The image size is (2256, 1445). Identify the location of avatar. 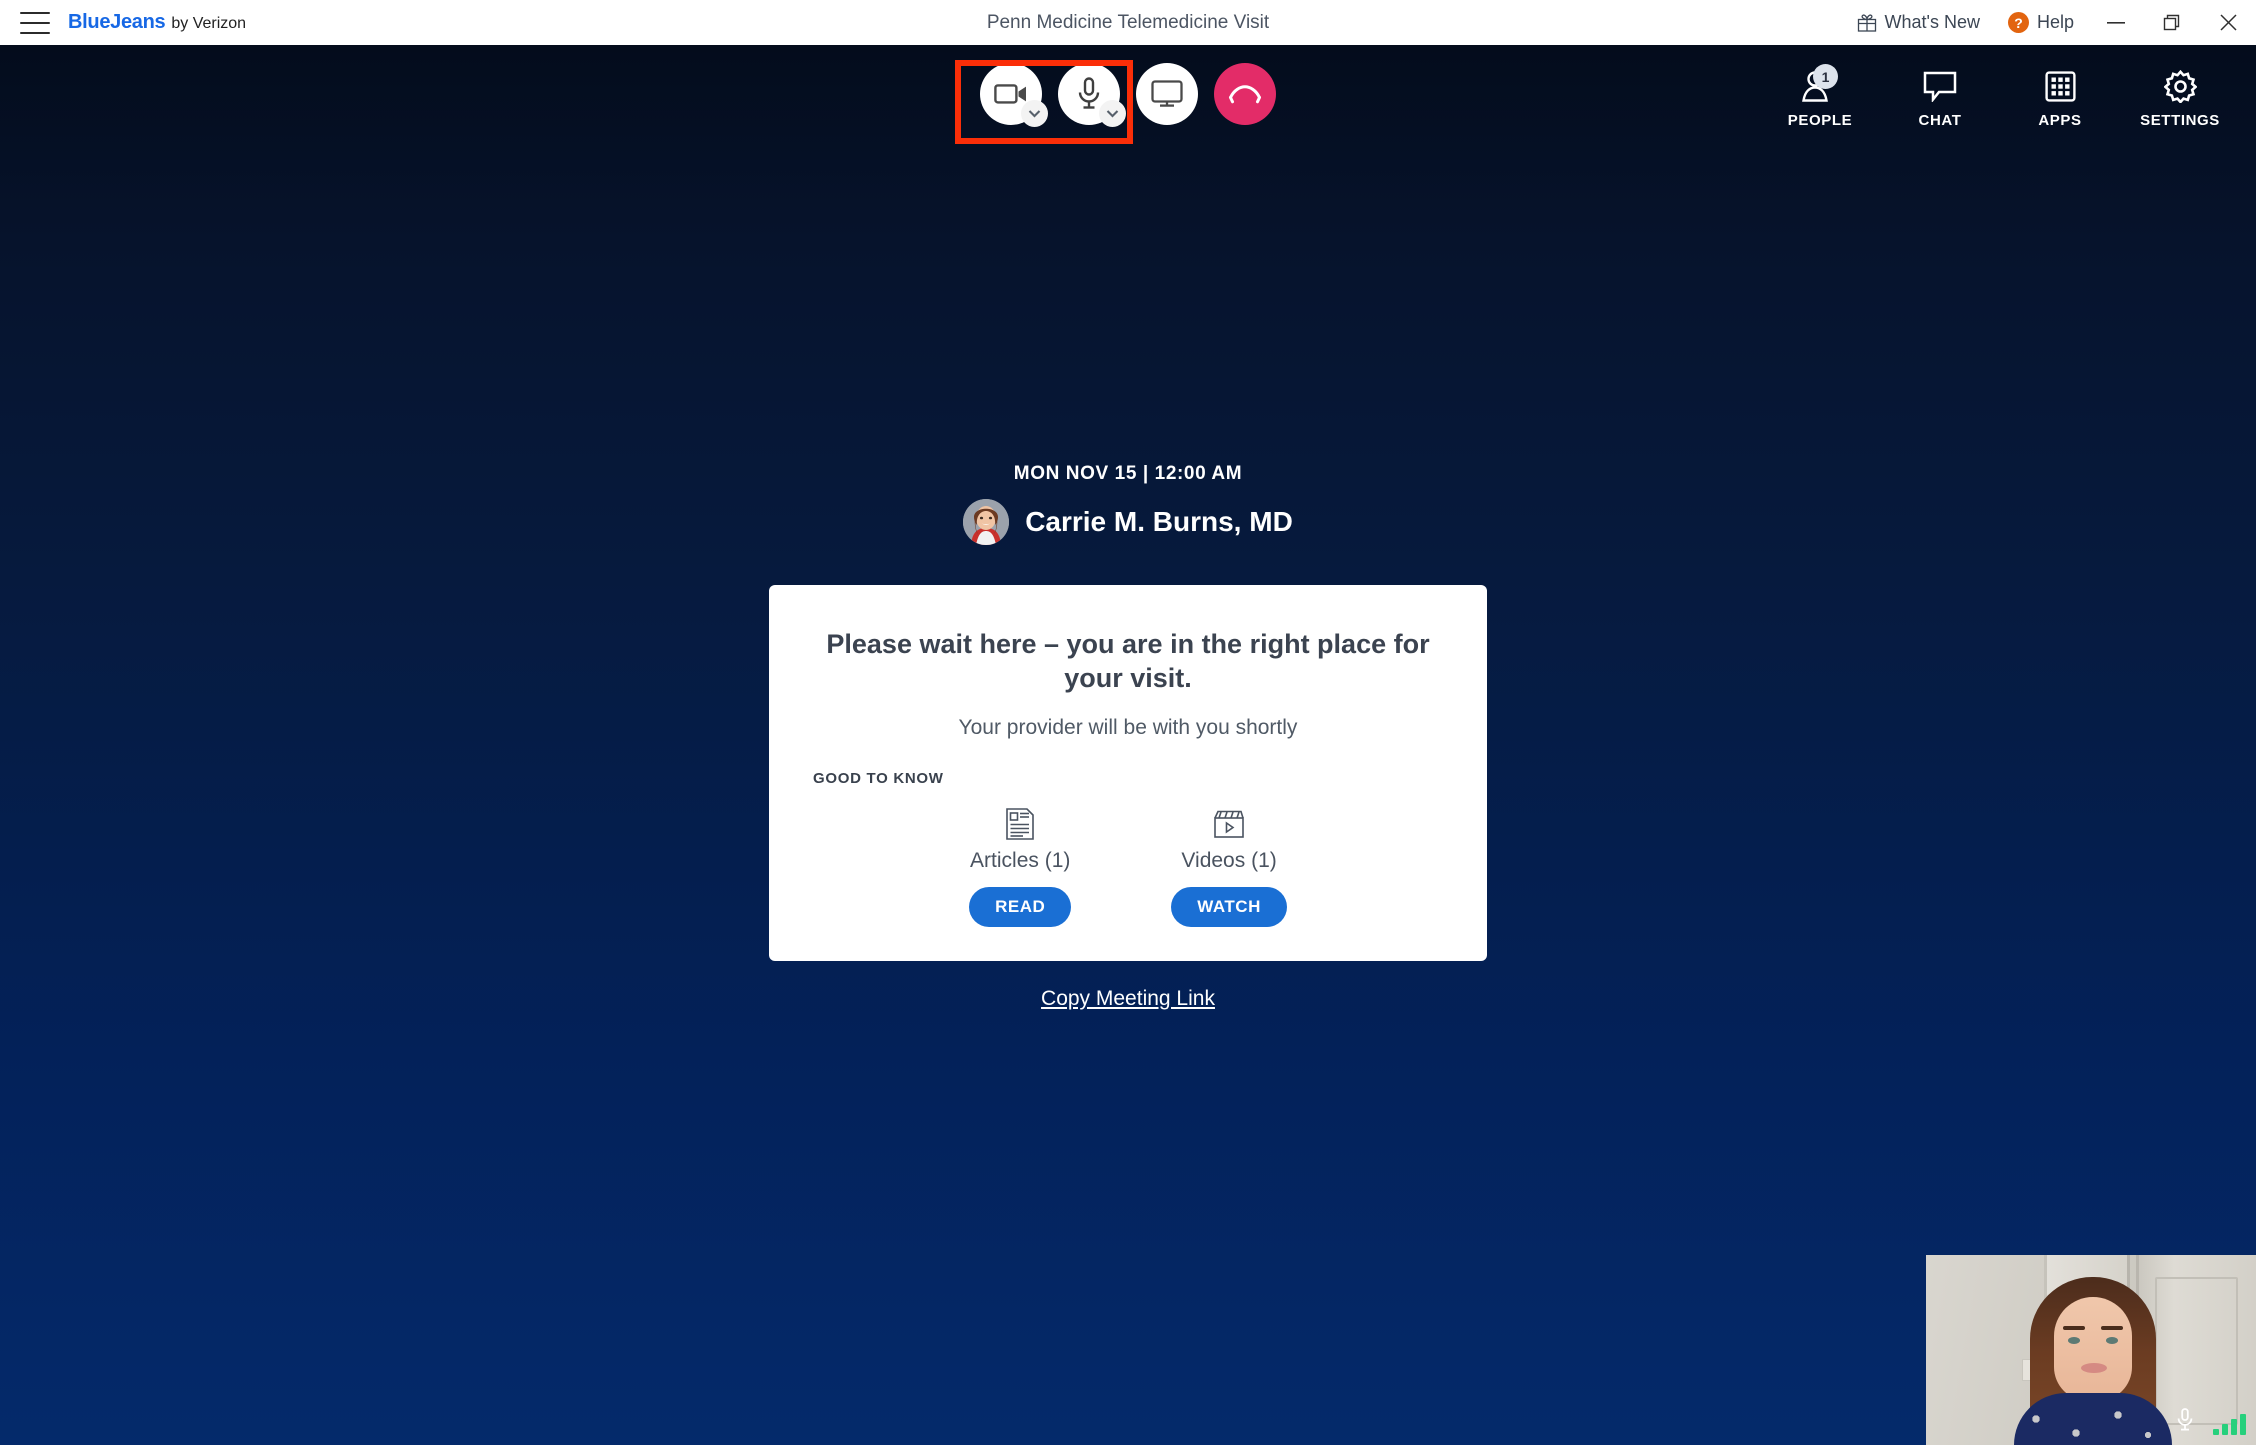
(986, 522).